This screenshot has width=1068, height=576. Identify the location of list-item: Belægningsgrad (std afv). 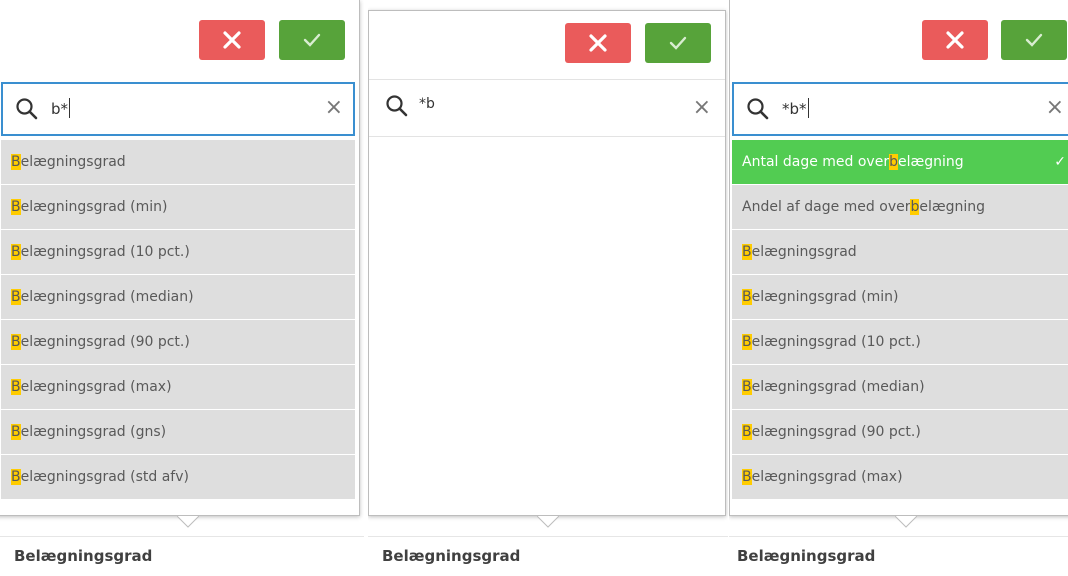
(178, 477).